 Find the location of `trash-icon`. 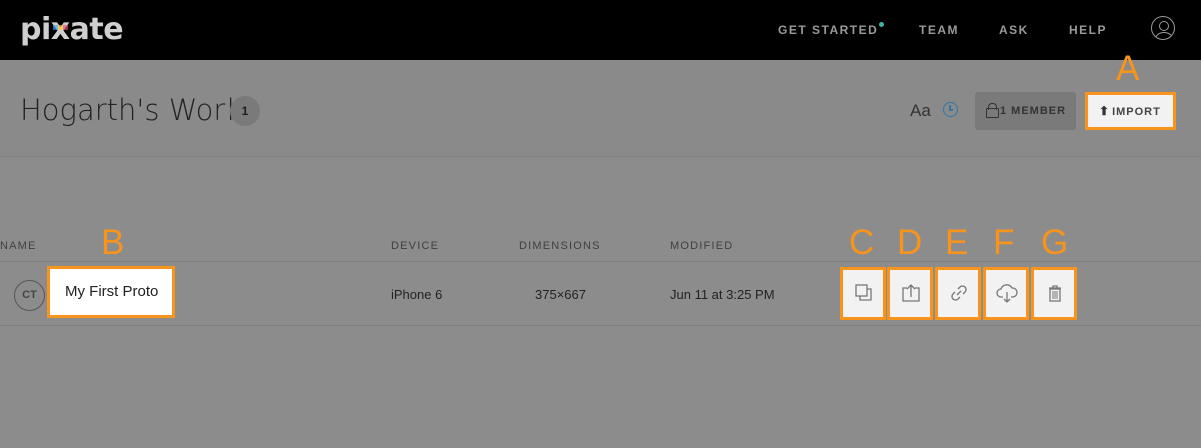

trash-icon is located at coordinates (1055, 293).